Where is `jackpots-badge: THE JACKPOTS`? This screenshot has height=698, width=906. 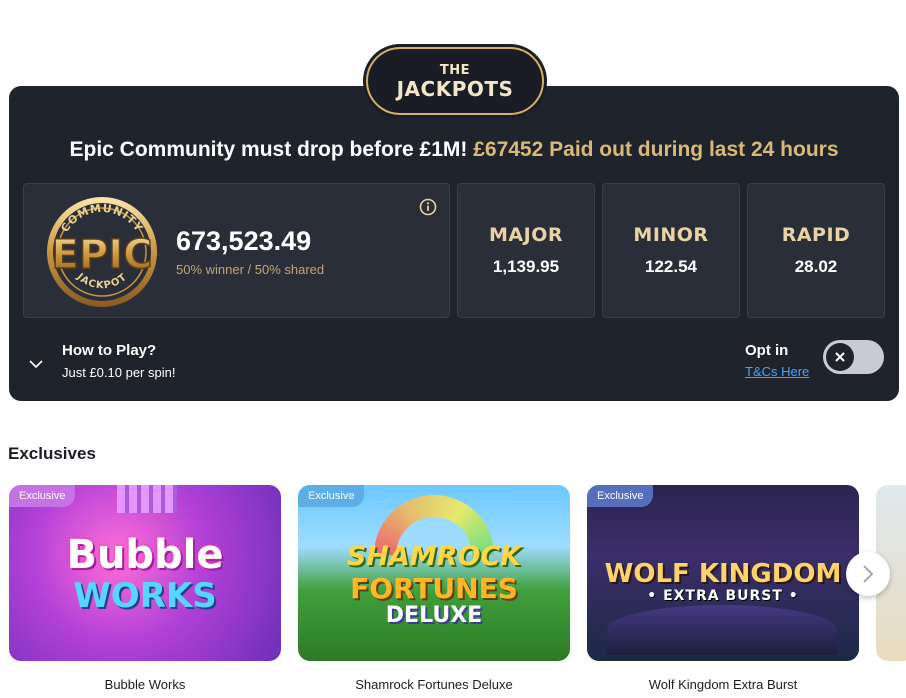
jackpots-badge: THE JACKPOTS is located at coordinates (455, 81).